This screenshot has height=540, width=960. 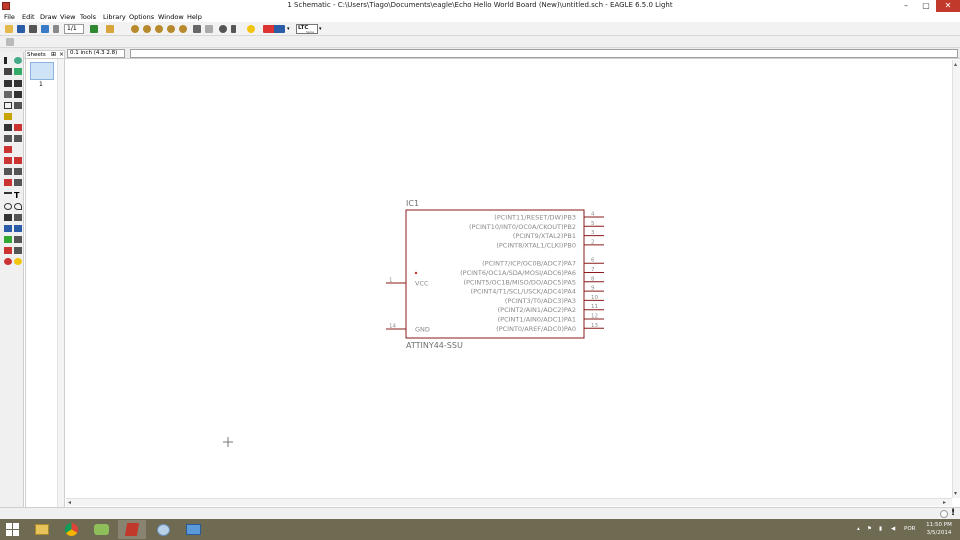 I want to click on board-icon, so click(x=94, y=29).